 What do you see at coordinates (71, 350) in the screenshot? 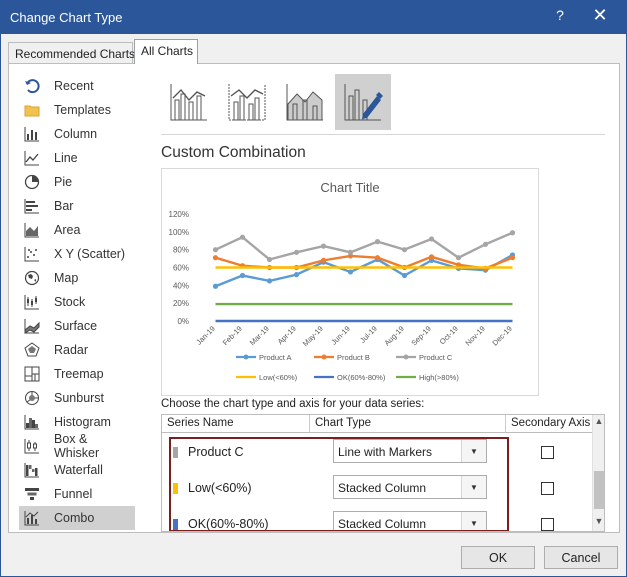
I see `sidebar-item-label: Radar` at bounding box center [71, 350].